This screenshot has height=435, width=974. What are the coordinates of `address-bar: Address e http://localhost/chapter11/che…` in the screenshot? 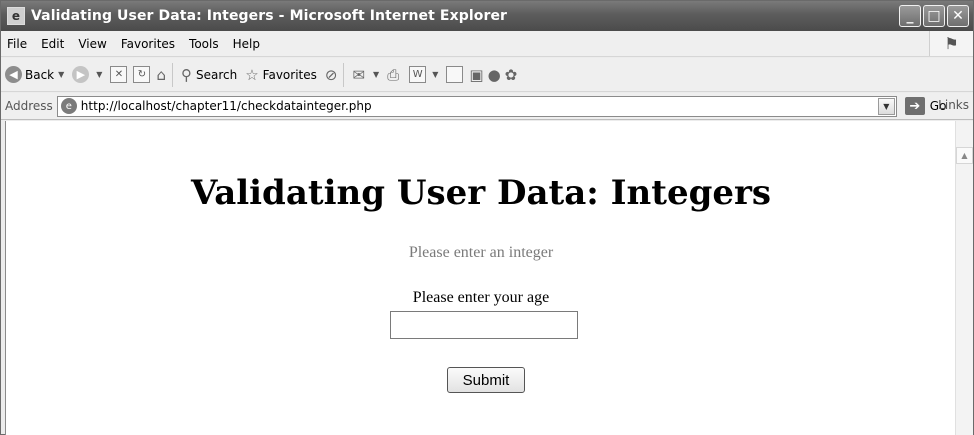 It's located at (487, 106).